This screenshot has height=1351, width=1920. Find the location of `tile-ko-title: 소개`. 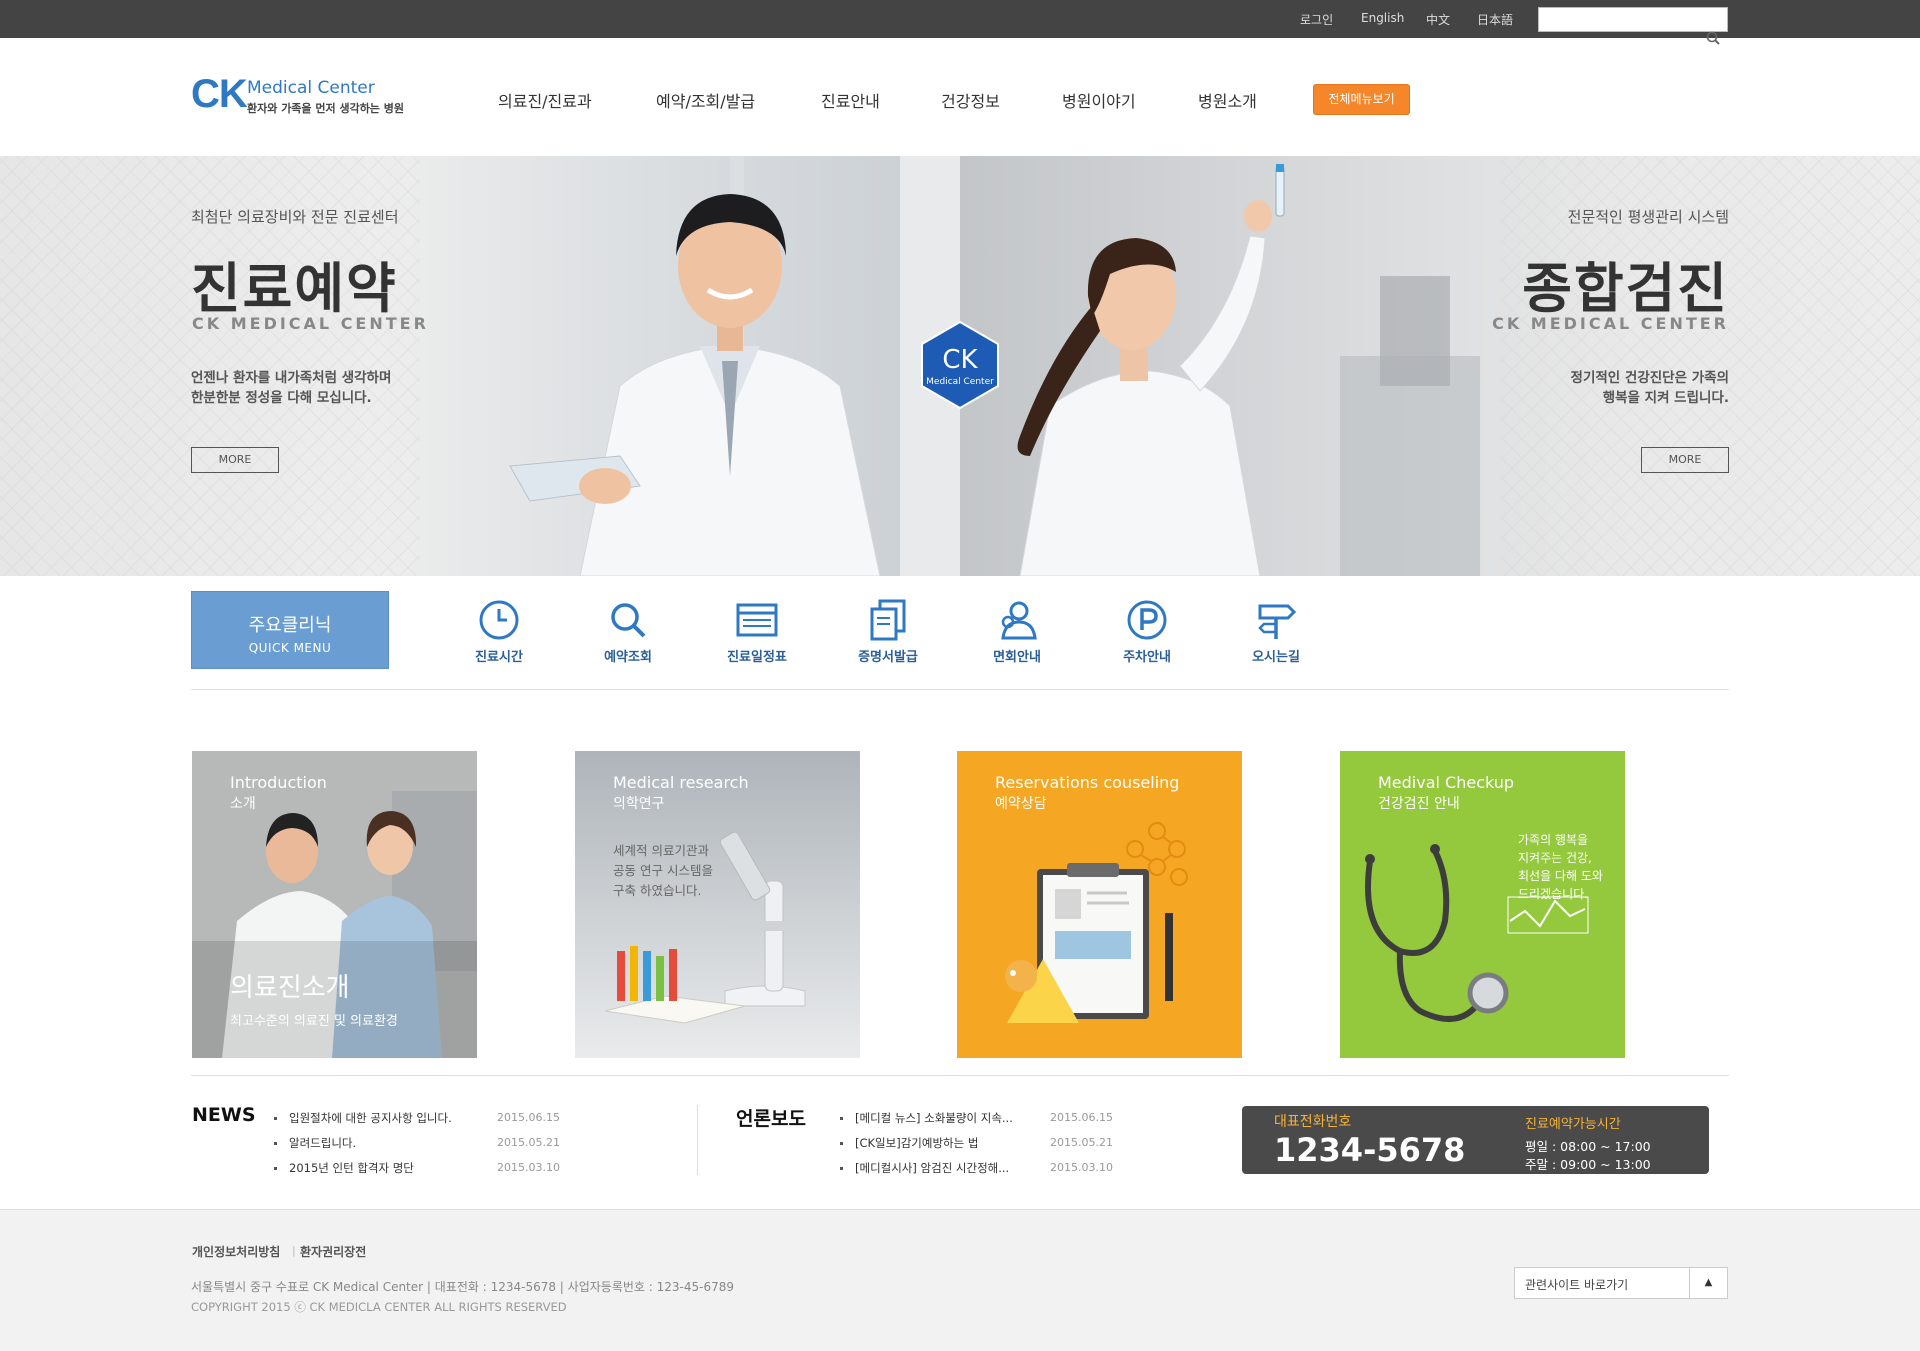

tile-ko-title: 소개 is located at coordinates (243, 804).